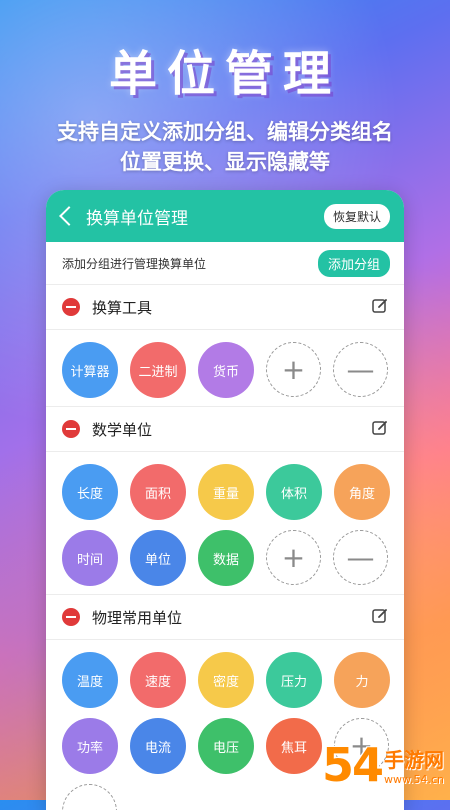 This screenshot has height=810, width=450. Describe the element at coordinates (158, 370) in the screenshot. I see `unit-bubble: 二进制` at that location.